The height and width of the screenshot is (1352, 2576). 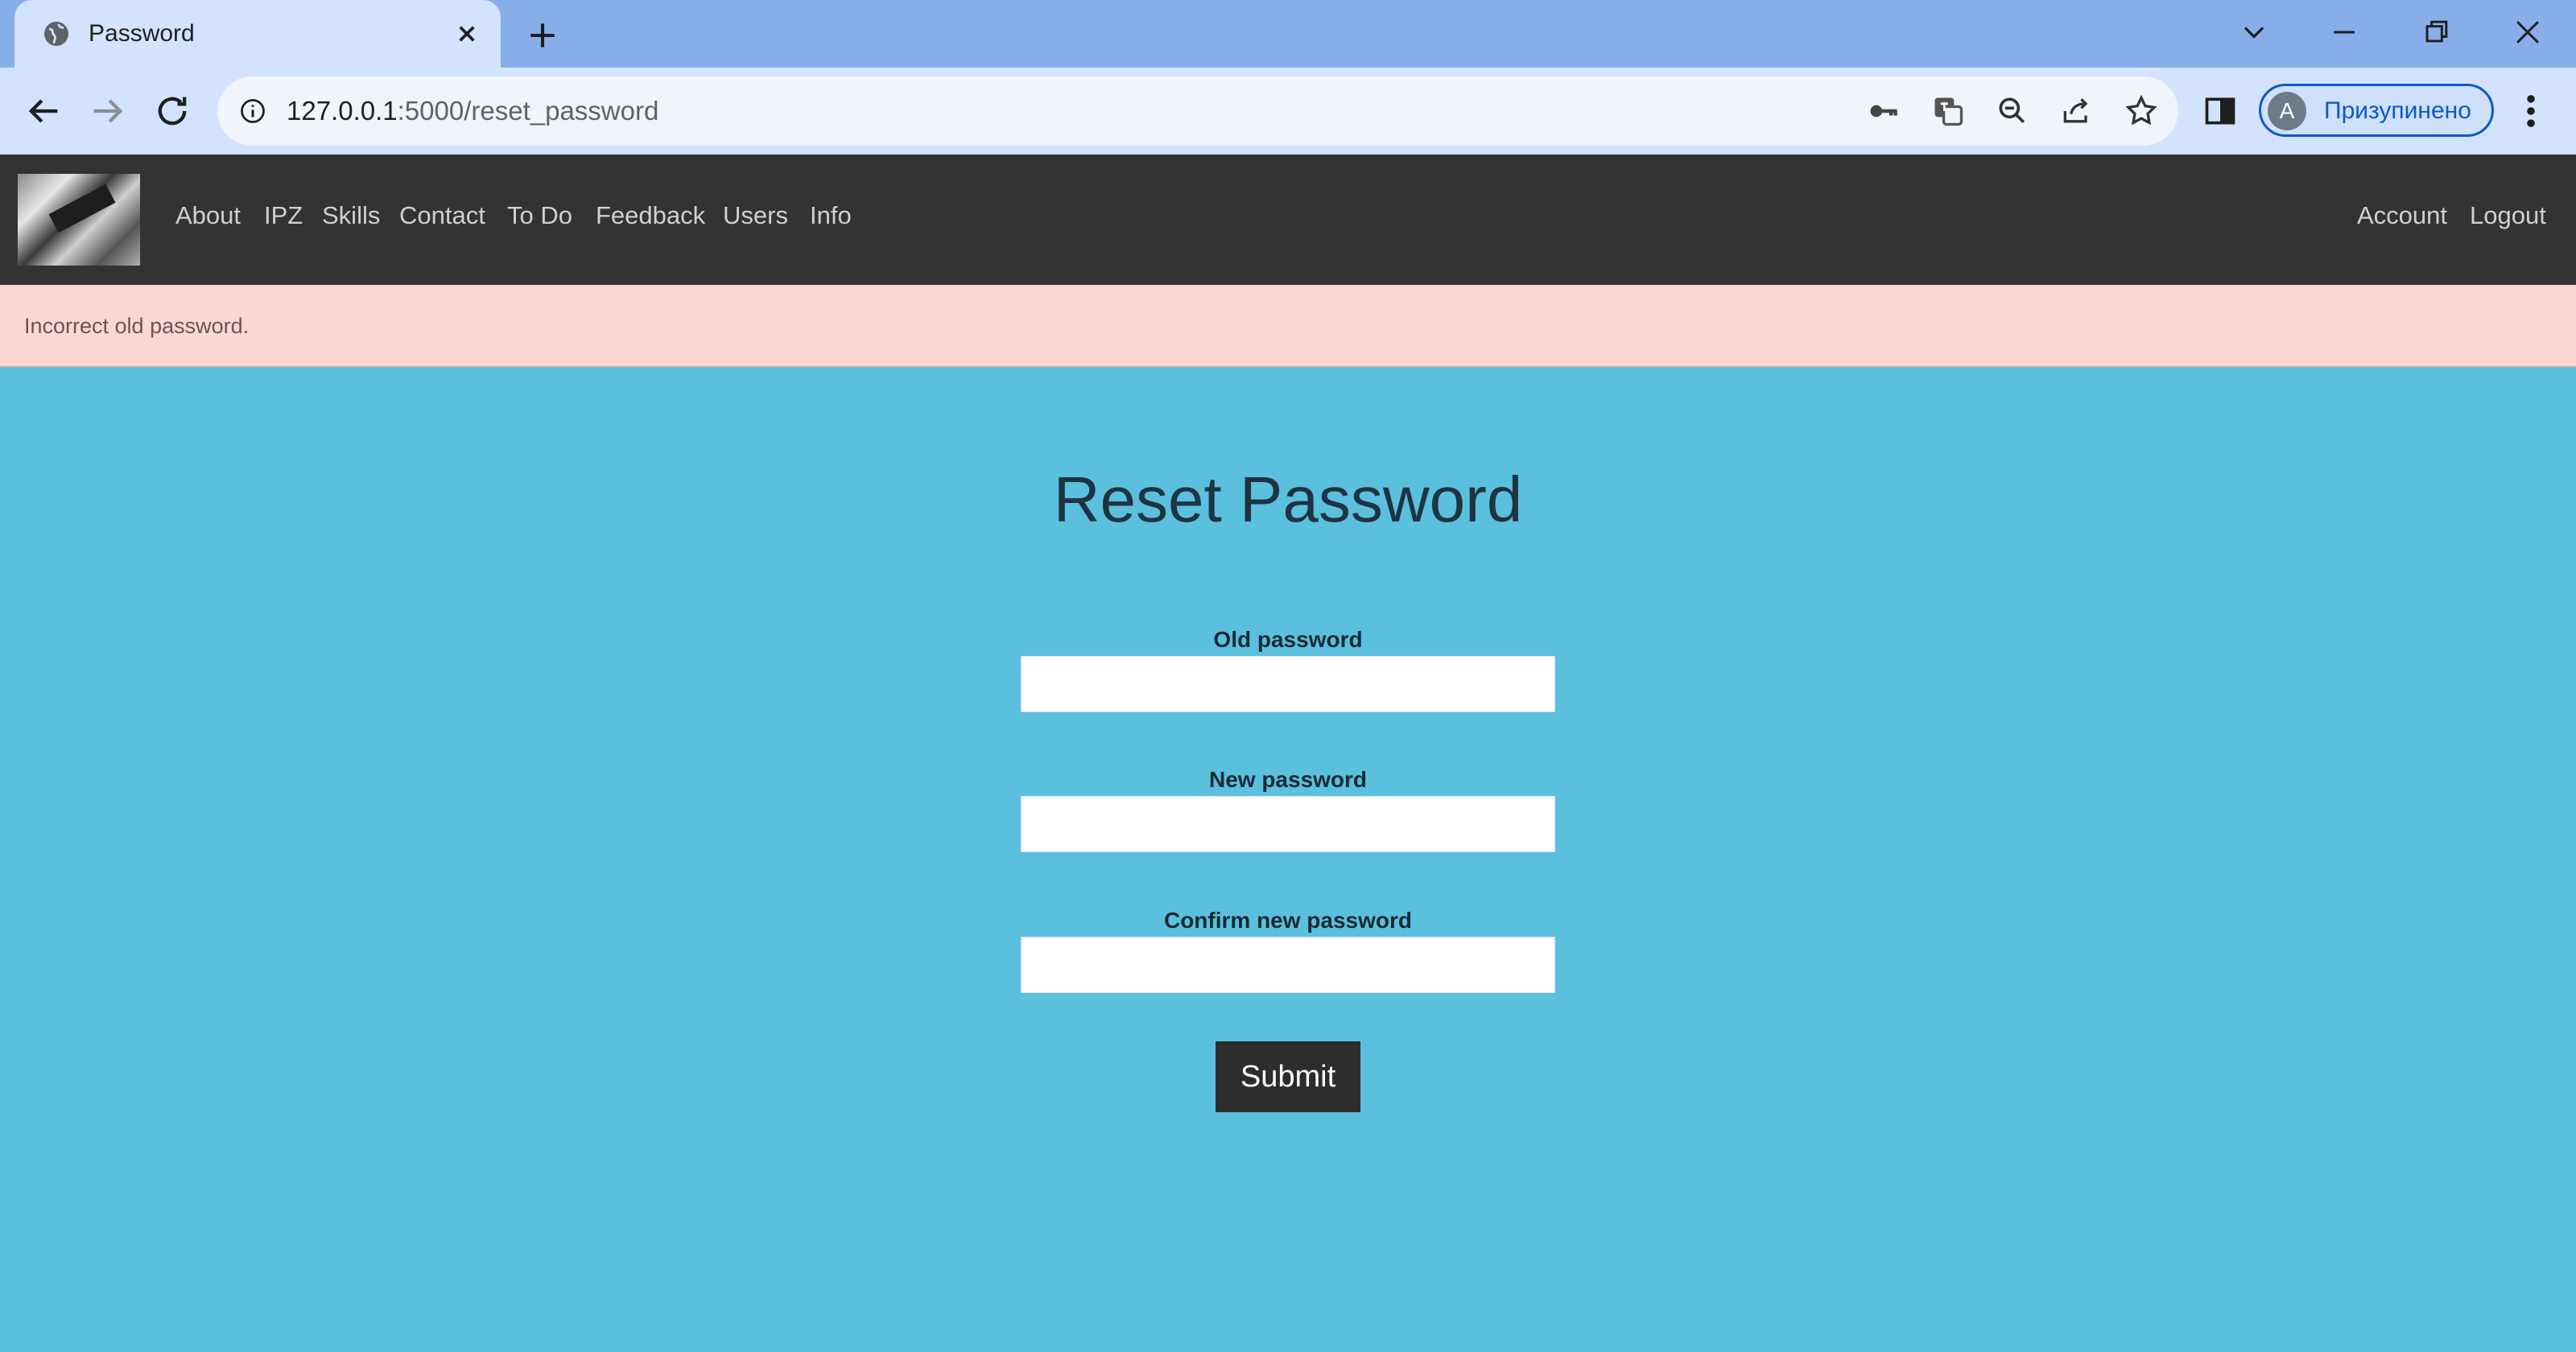 What do you see at coordinates (2254, 32) in the screenshot?
I see `chevron-down-icon` at bounding box center [2254, 32].